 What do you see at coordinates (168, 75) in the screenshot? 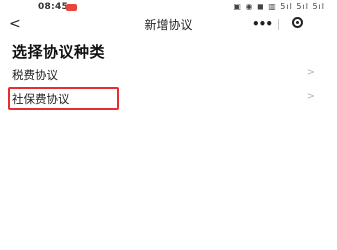
I see `option-tax-agreement: 税费协议 >` at bounding box center [168, 75].